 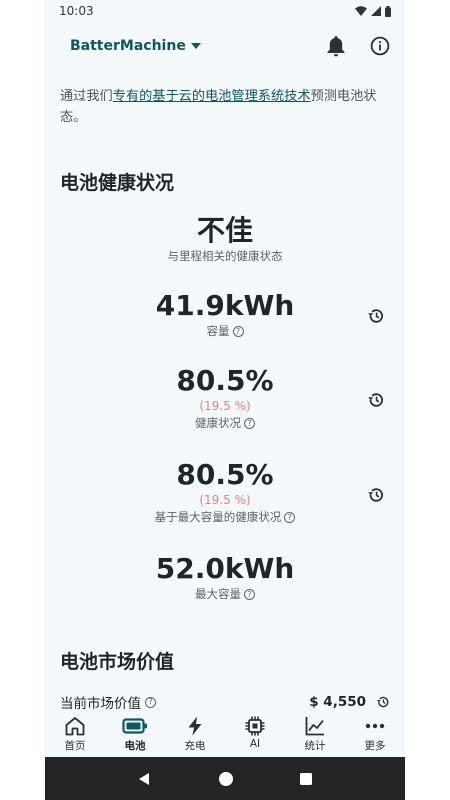 I want to click on system-nav-bar, so click(x=225, y=778).